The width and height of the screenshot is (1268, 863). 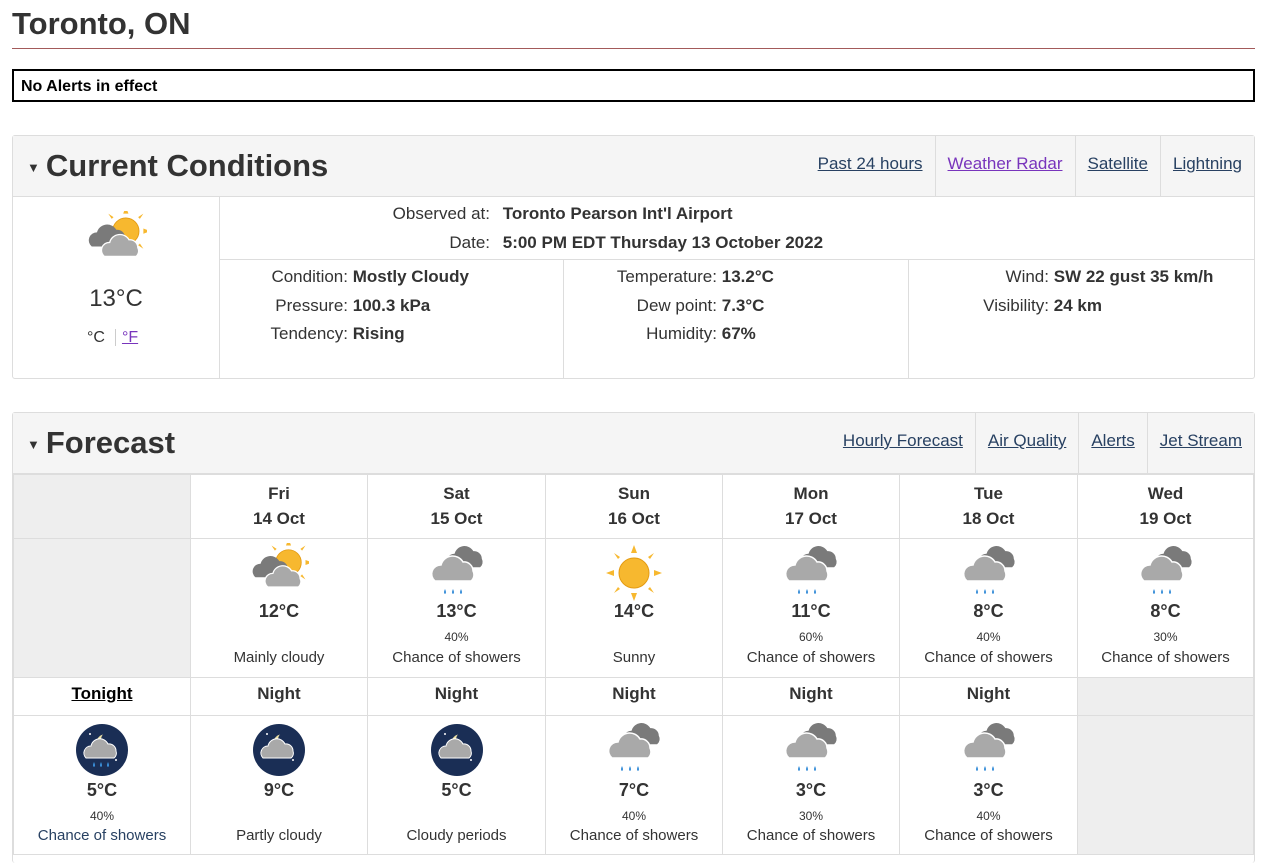 I want to click on tendency-value: Rising, so click(x=378, y=333).